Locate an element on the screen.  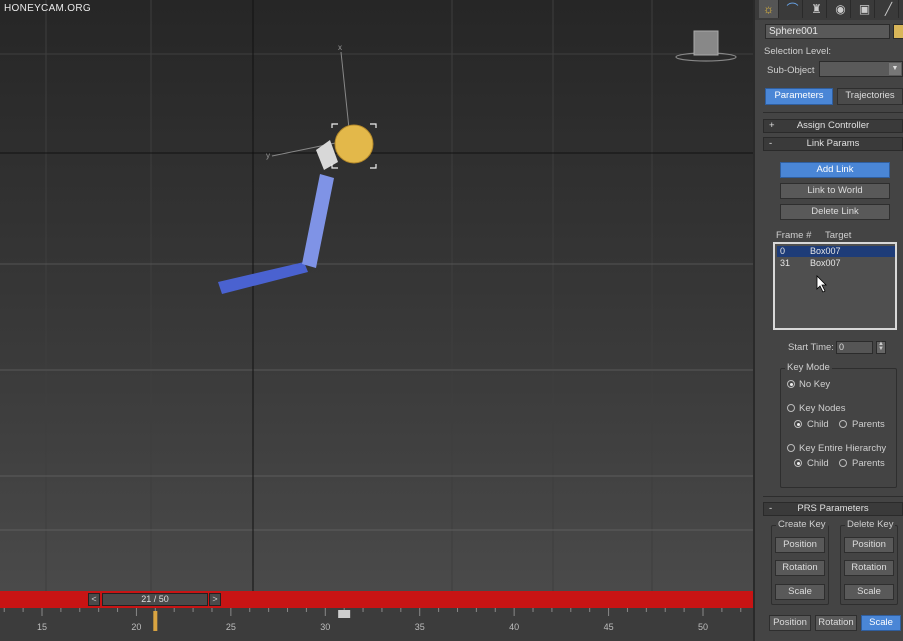
ruler-label: 50 is located at coordinates (703, 627).